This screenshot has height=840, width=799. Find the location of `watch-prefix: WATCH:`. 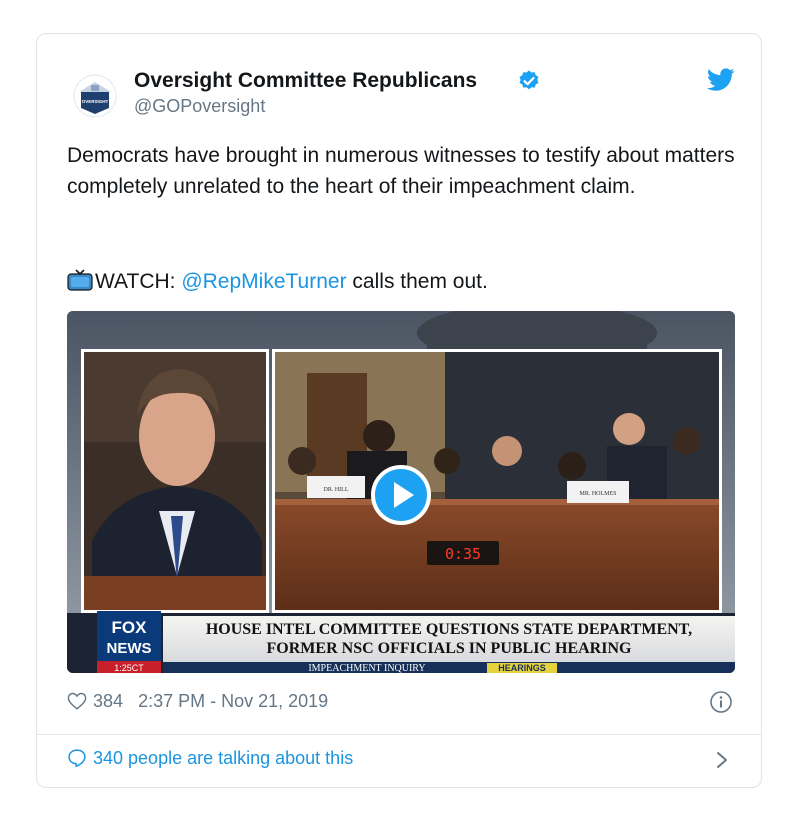

watch-prefix: WATCH: is located at coordinates (138, 281).